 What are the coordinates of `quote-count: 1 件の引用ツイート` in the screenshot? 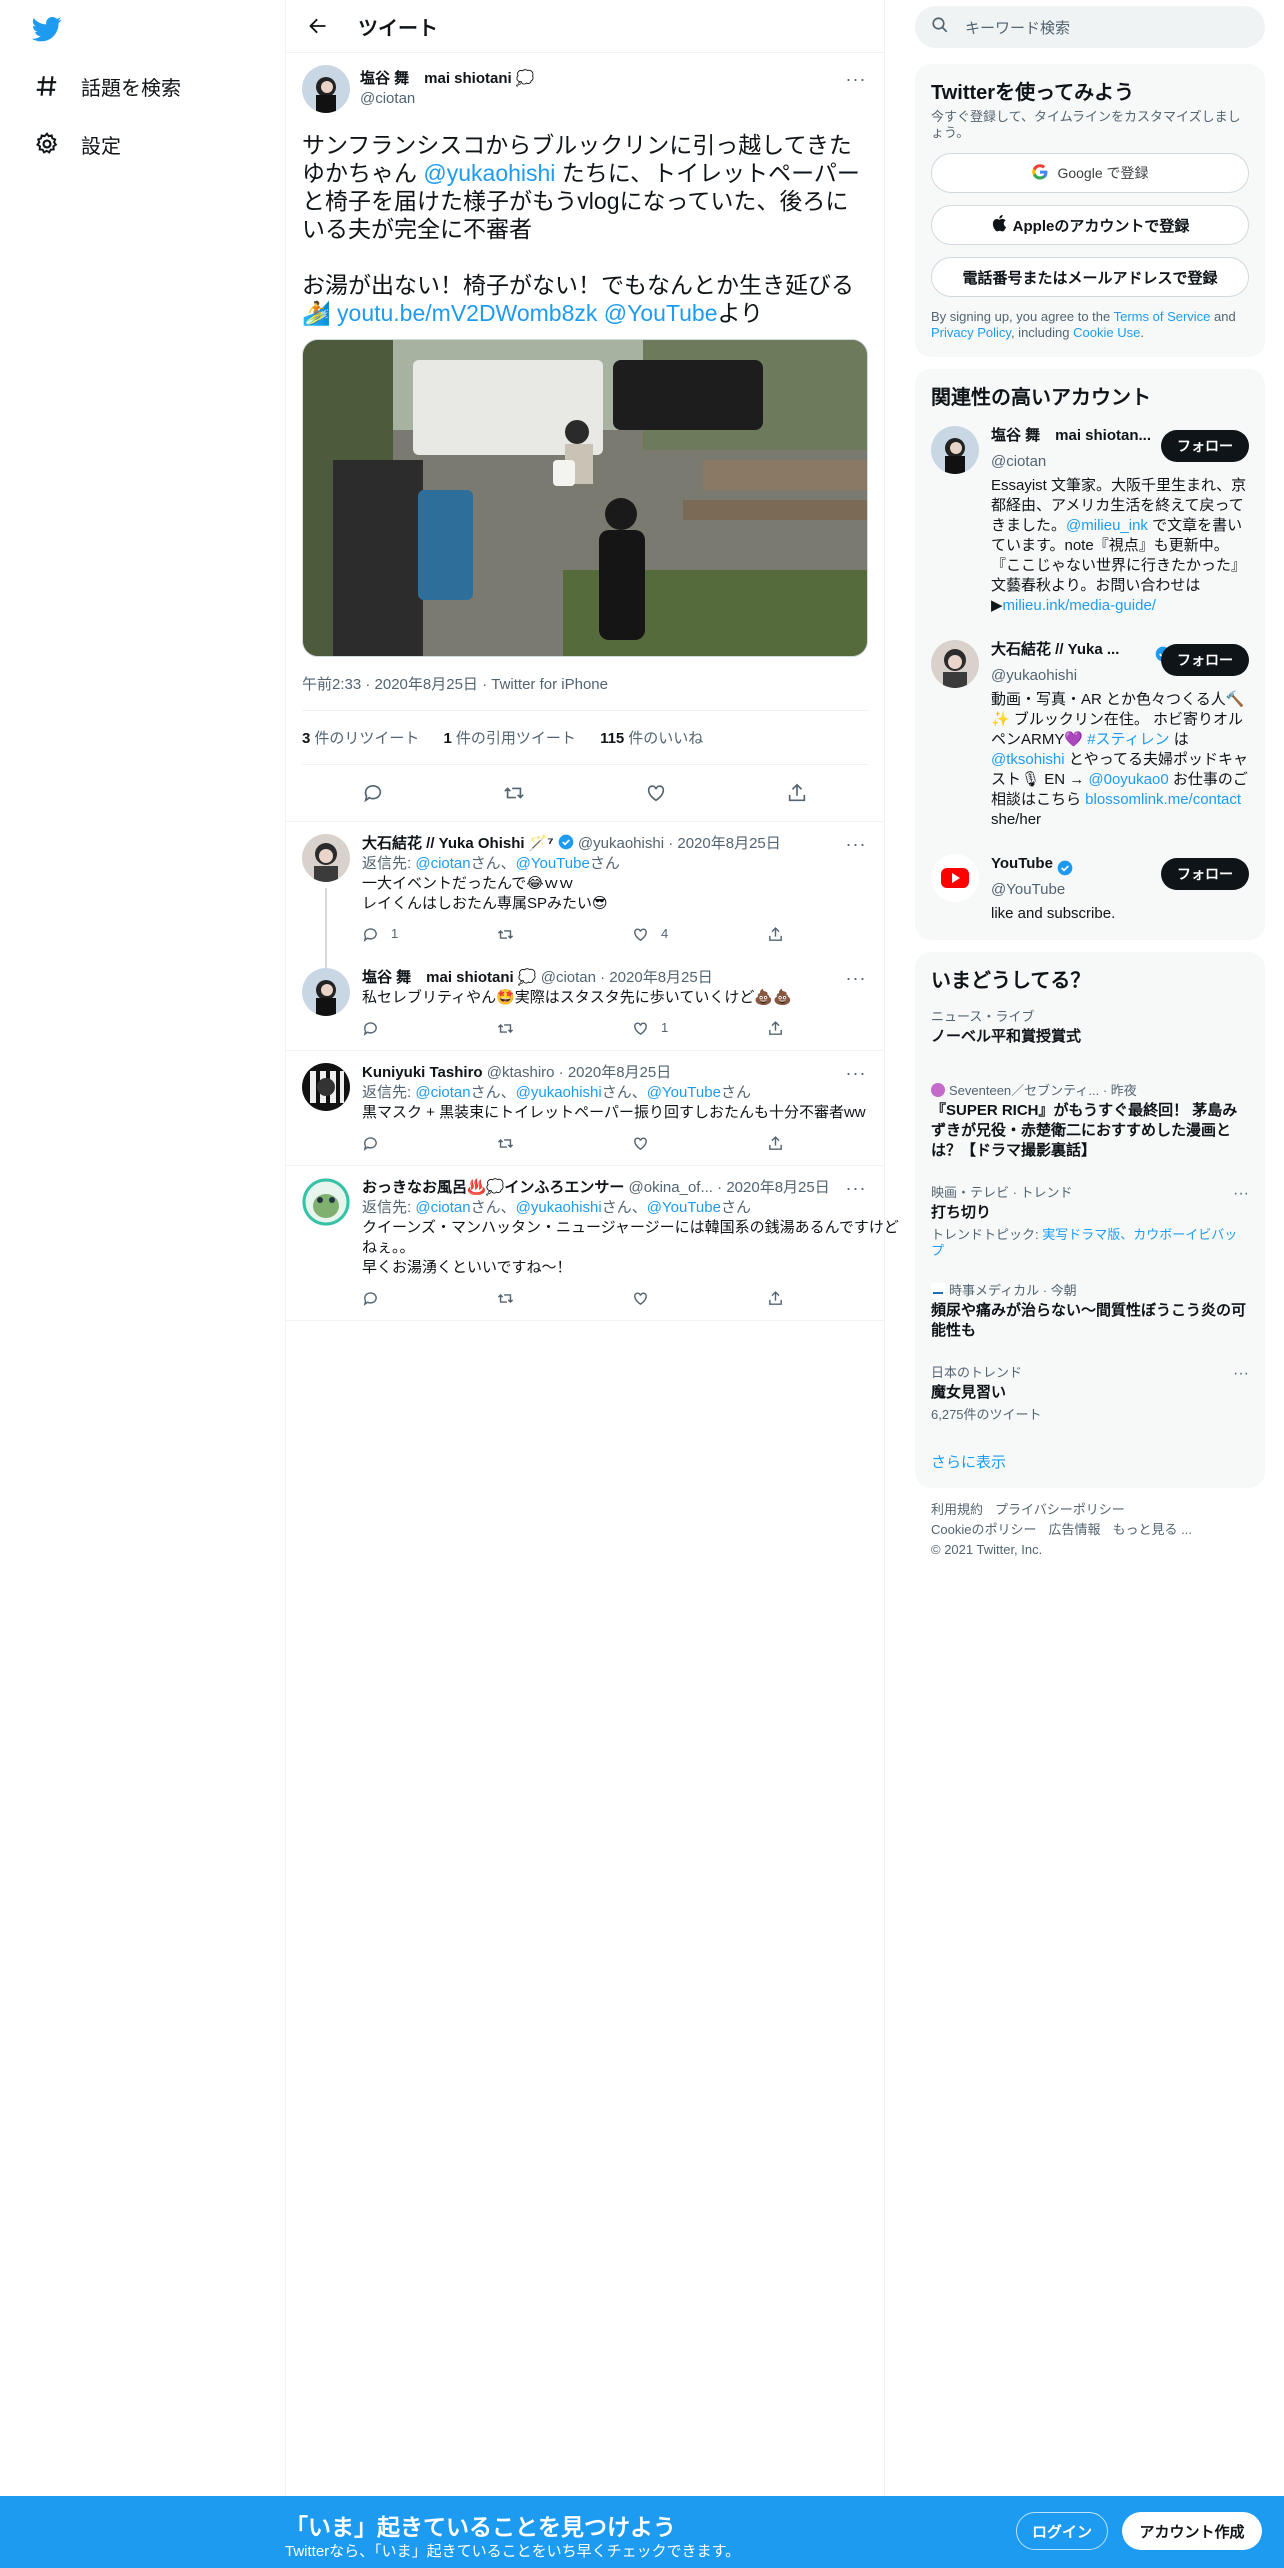 It's located at (510, 738).